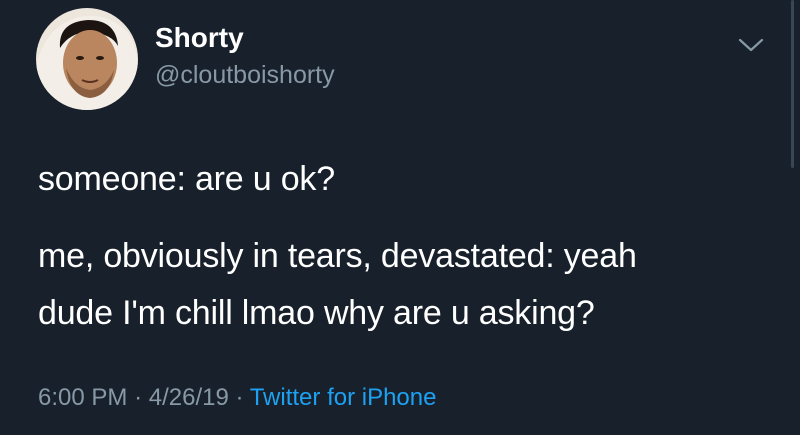 The height and width of the screenshot is (435, 800). I want to click on tweet-text-line: me, obviously in tears, devastated: yeah, so click(337, 256).